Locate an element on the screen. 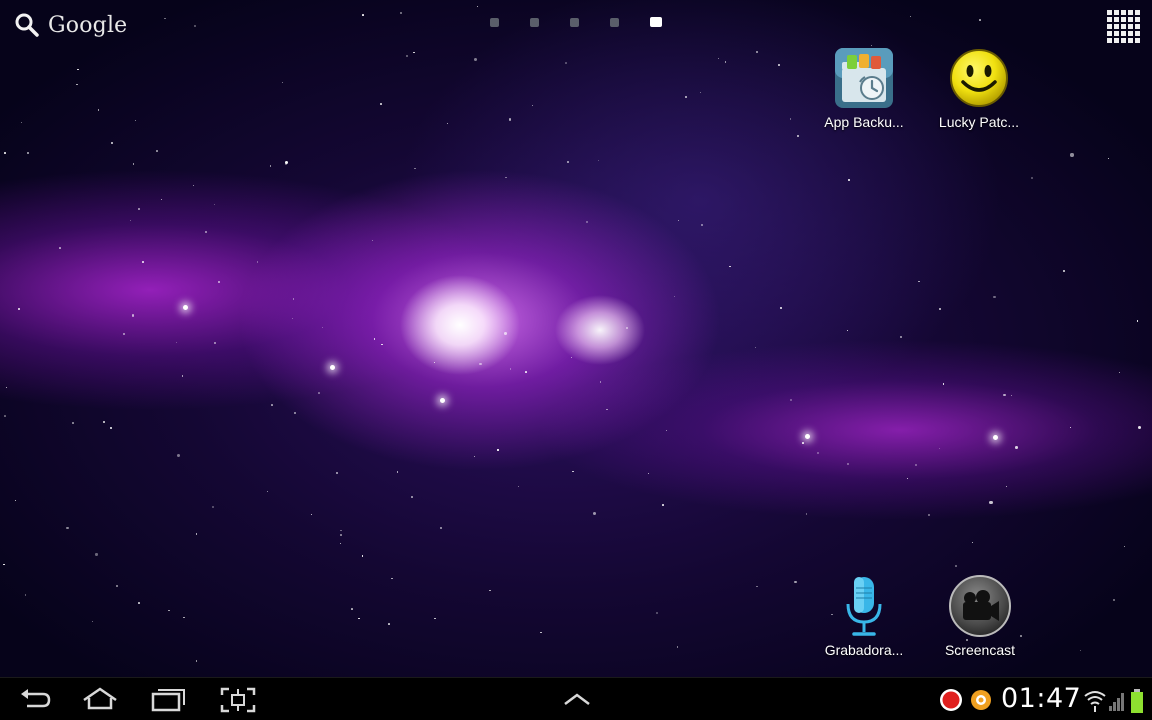  page-indicator is located at coordinates (576, 22).